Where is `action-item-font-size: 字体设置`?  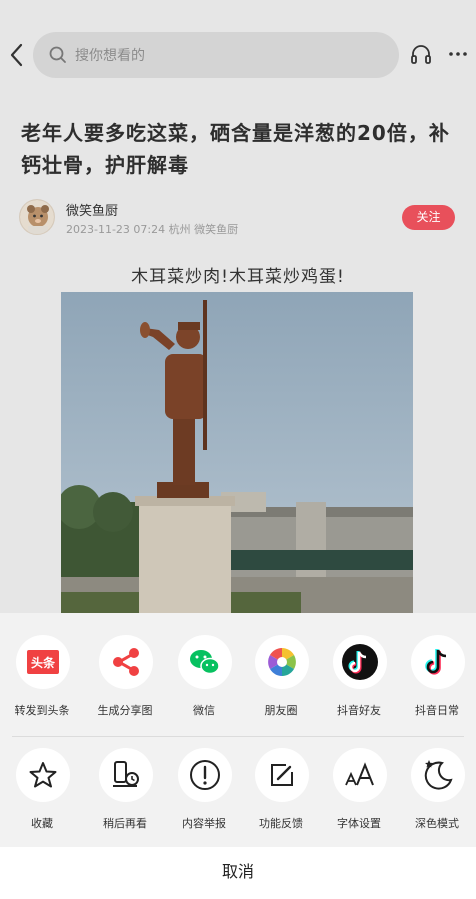
action-item-font-size: 字体设置 is located at coordinates (359, 798).